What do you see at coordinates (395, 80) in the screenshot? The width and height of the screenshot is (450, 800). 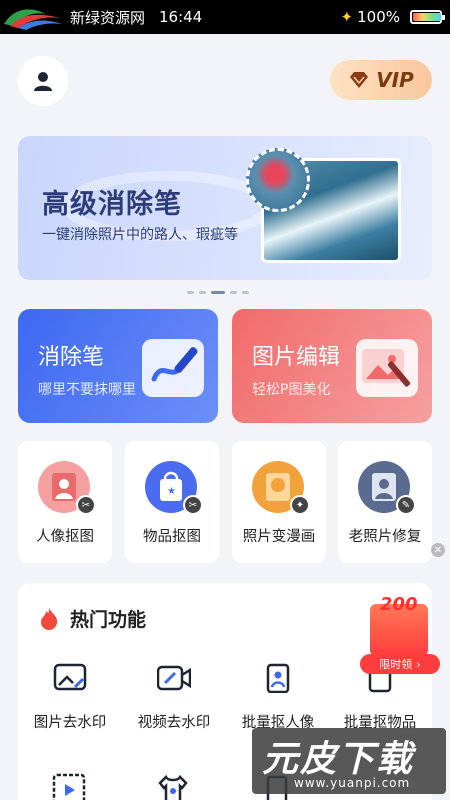 I see `vip-label: VIP` at bounding box center [395, 80].